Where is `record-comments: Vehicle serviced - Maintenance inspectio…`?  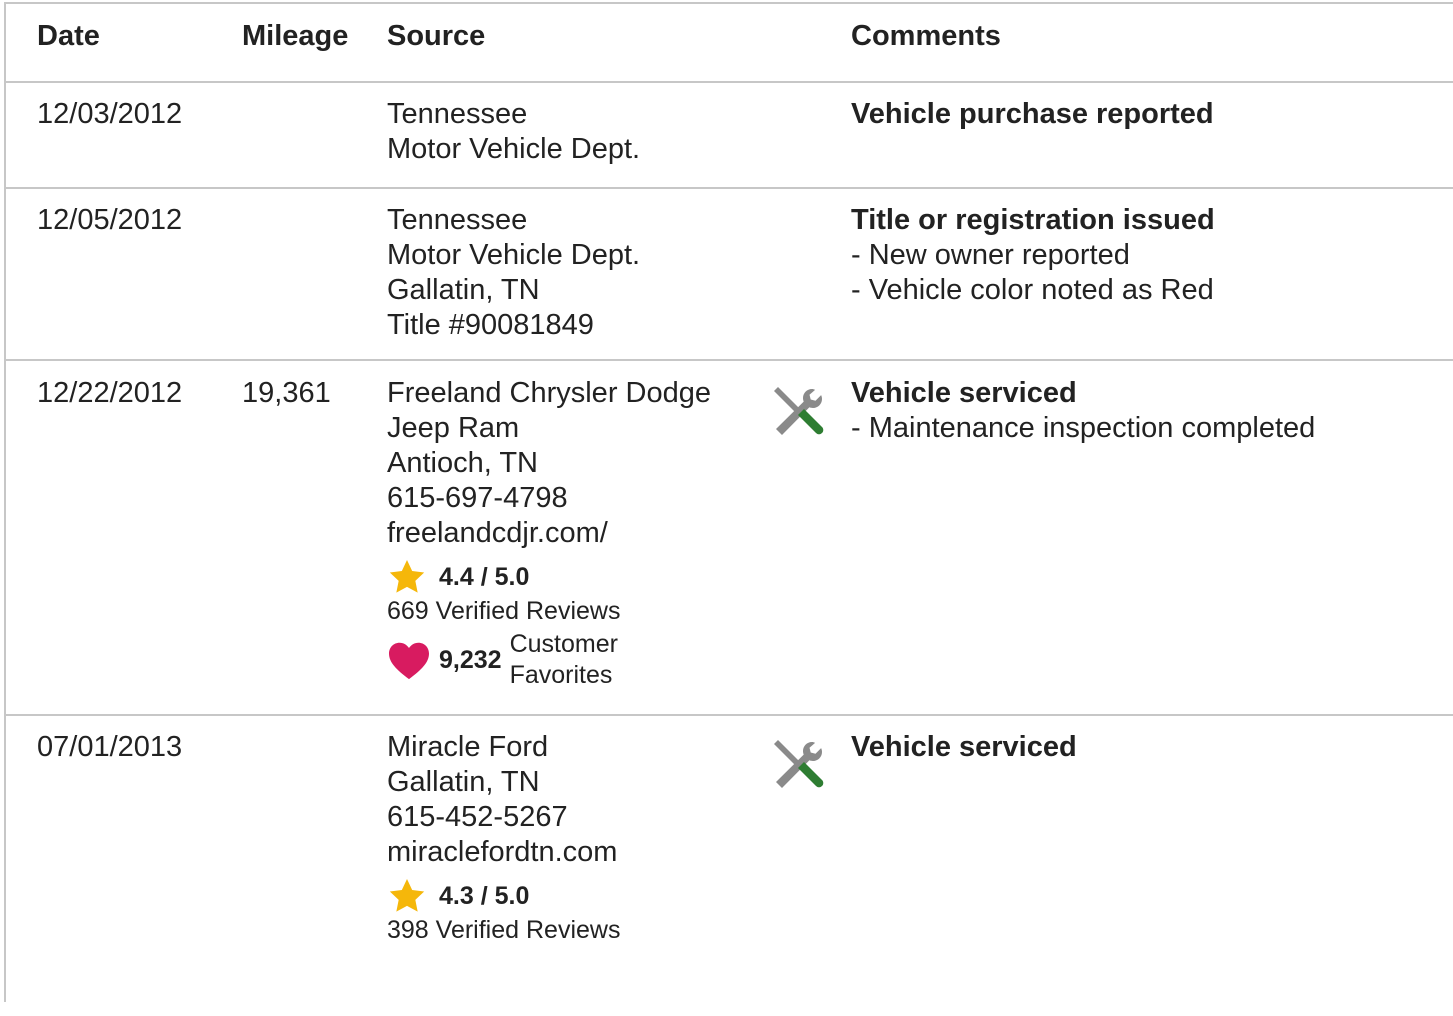 record-comments: Vehicle serviced - Maintenance inspectio… is located at coordinates (1083, 411).